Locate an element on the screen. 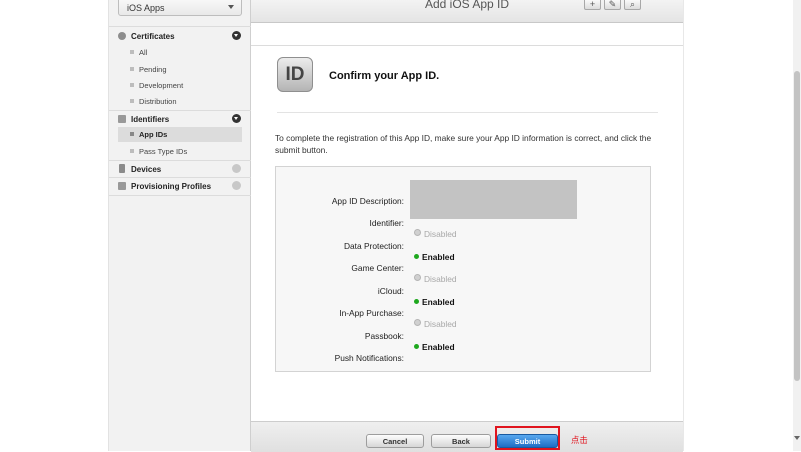 This screenshot has height=452, width=801. sidebar-item-development: Development is located at coordinates (175, 85).